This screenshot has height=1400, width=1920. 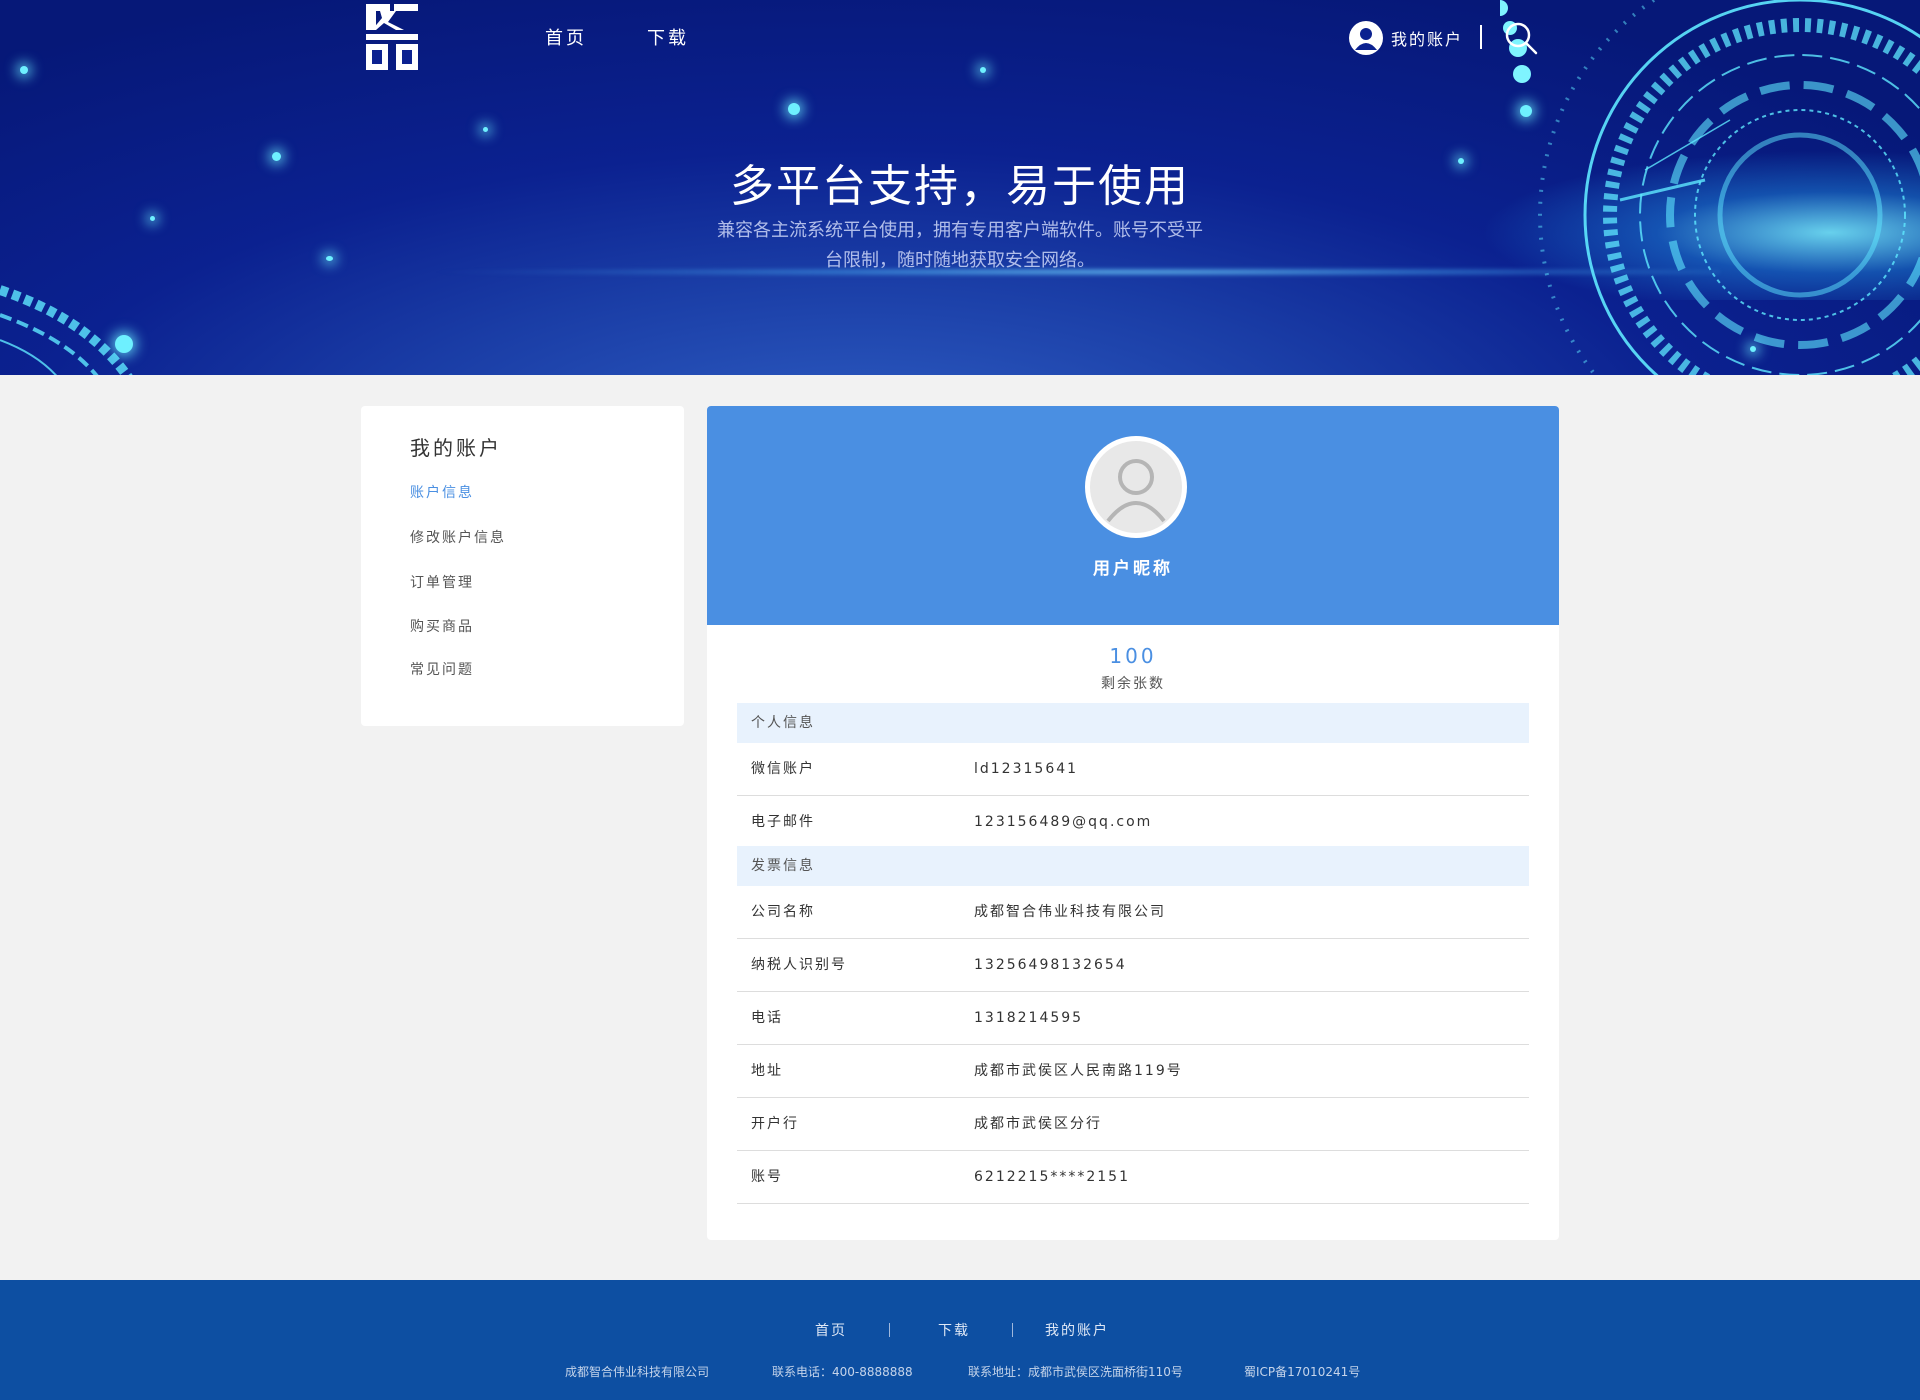 What do you see at coordinates (456, 448) in the screenshot?
I see `sidebar-title: 我的账户` at bounding box center [456, 448].